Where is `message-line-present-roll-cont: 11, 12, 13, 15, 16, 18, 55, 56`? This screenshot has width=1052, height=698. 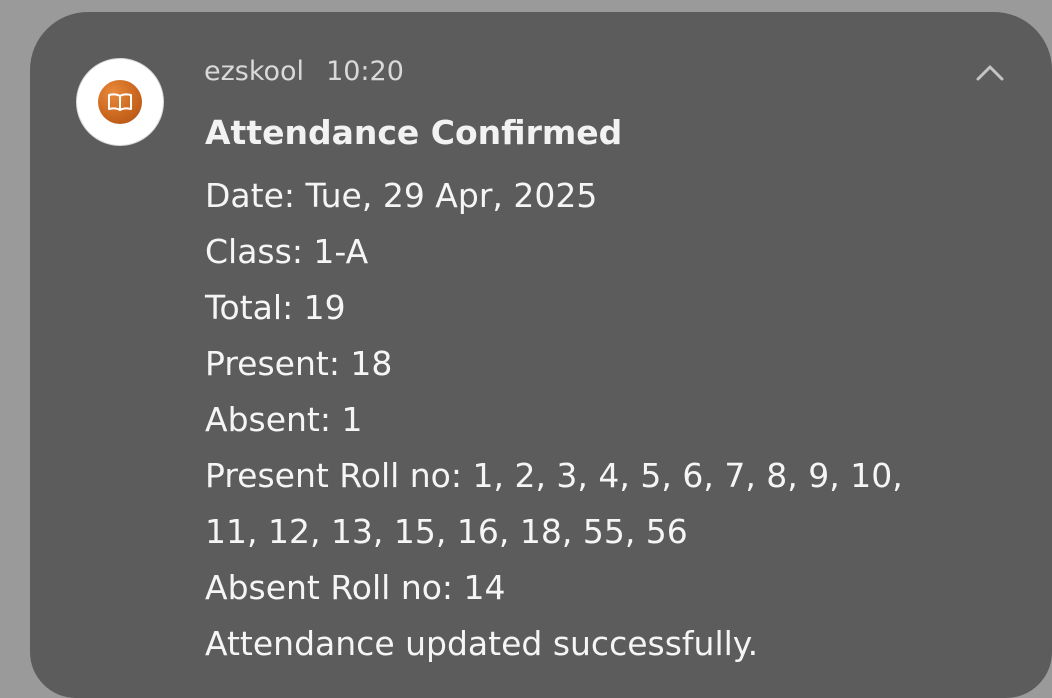 message-line-present-roll-cont: 11, 12, 13, 15, 16, 18, 55, 56 is located at coordinates (446, 531).